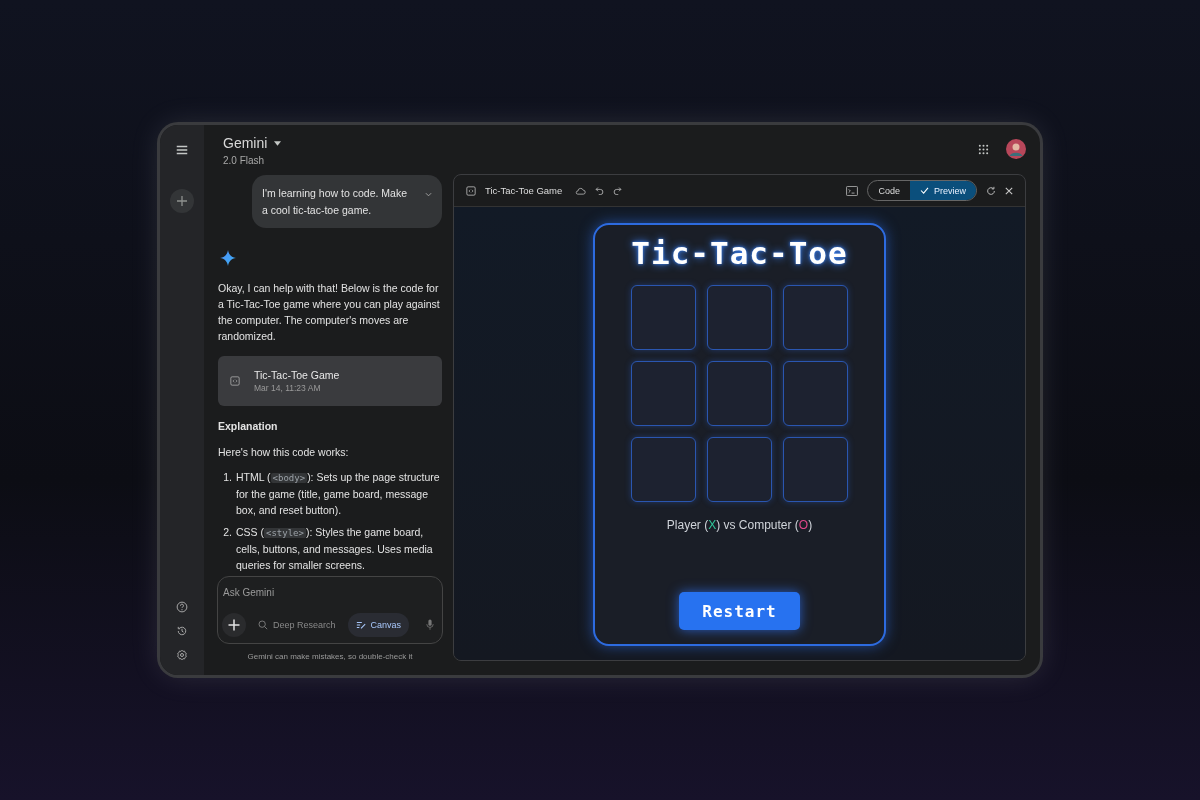  Describe the element at coordinates (227, 532) in the screenshot. I see `list-number: 2.` at that location.